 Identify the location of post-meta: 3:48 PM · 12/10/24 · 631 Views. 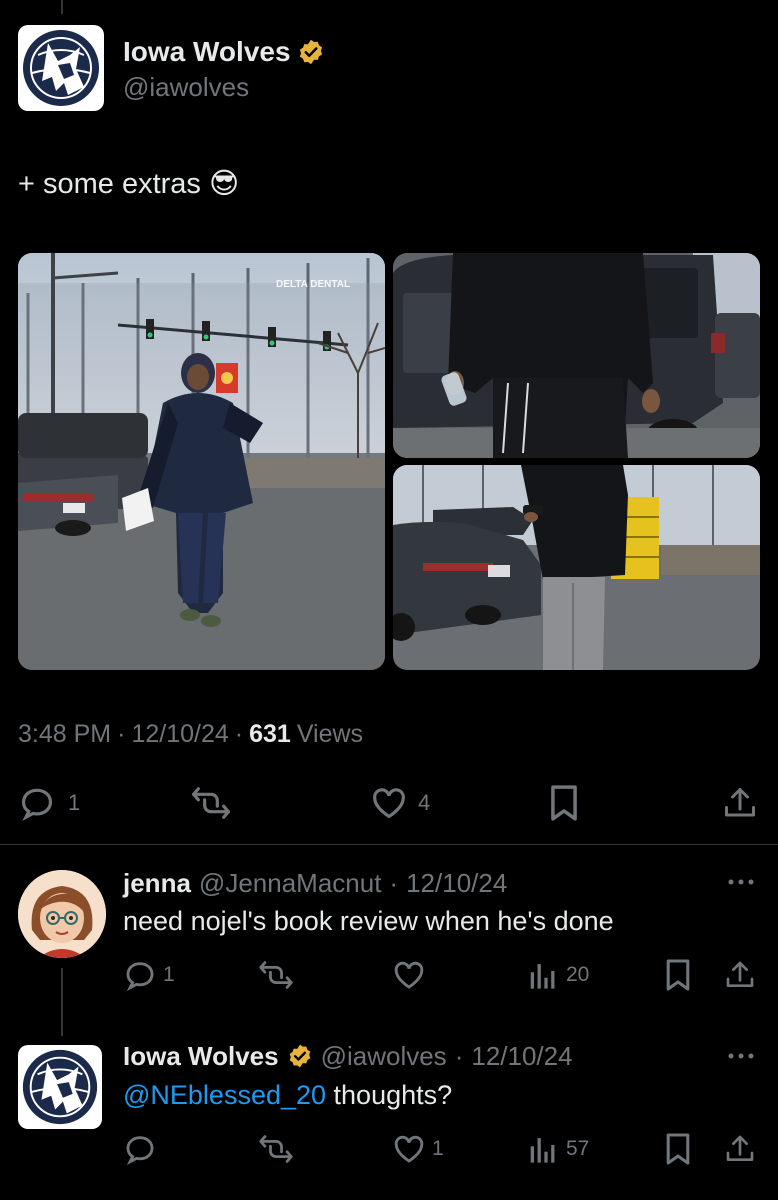
(190, 734).